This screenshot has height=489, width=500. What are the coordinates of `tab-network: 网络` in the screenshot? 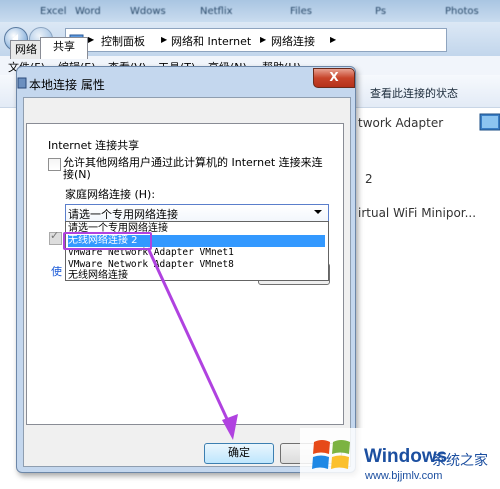 It's located at (26, 49).